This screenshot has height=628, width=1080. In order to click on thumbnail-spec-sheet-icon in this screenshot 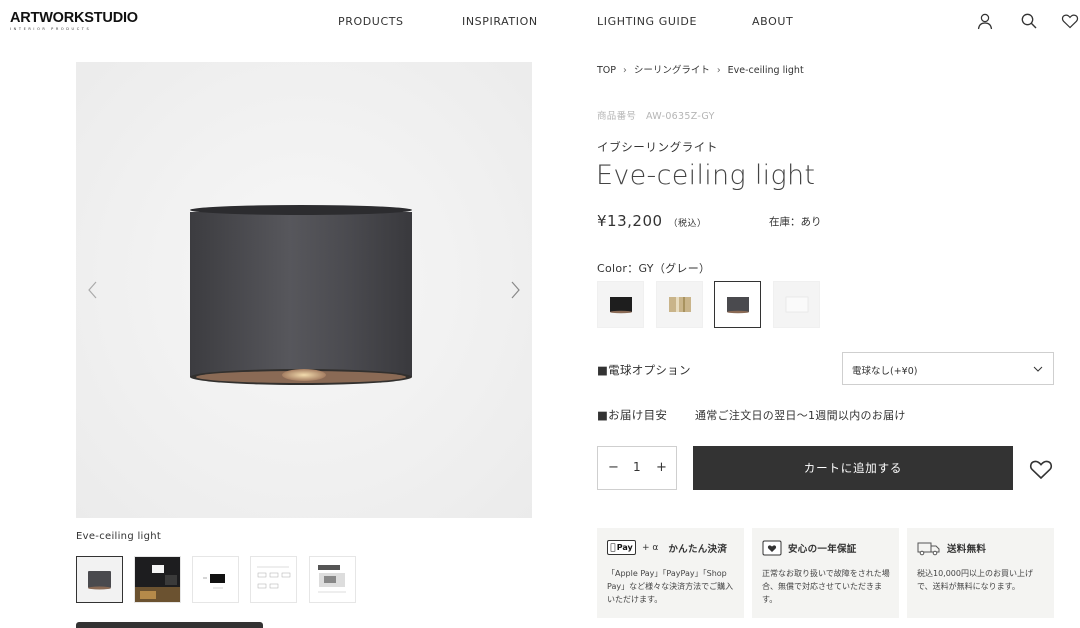, I will do `click(273, 579)`.